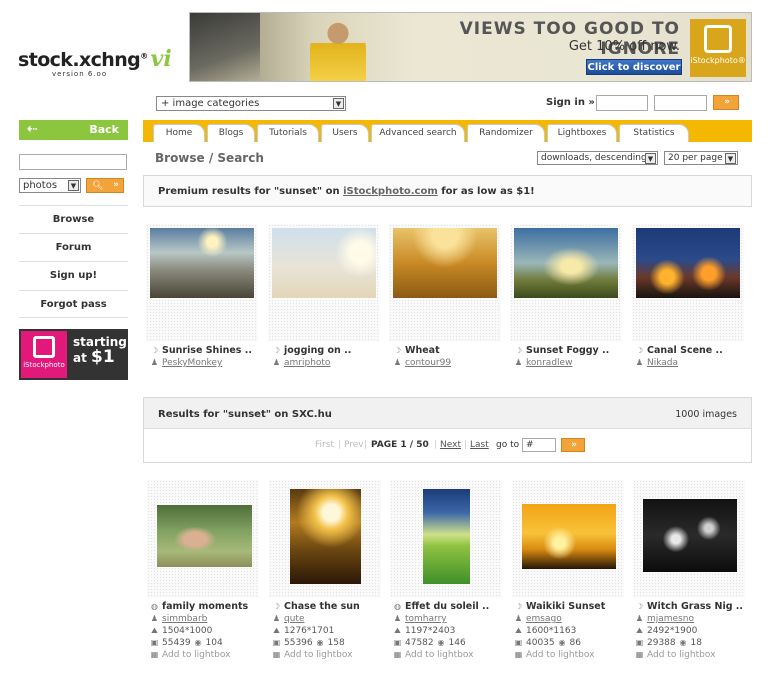 The height and width of the screenshot is (674, 774). Describe the element at coordinates (422, 363) in the screenshot. I see `premium-item-user: ♟ contour99` at that location.